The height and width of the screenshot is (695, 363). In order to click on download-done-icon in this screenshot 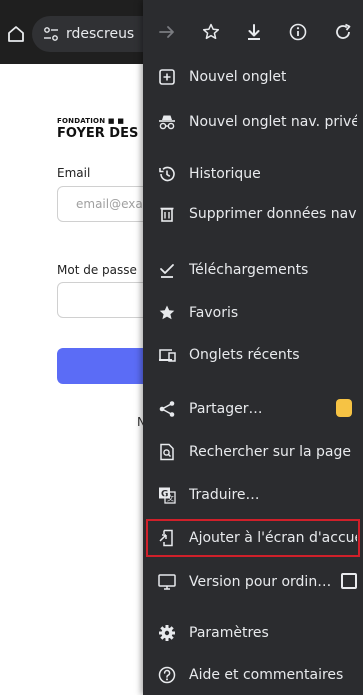, I will do `click(167, 271)`.